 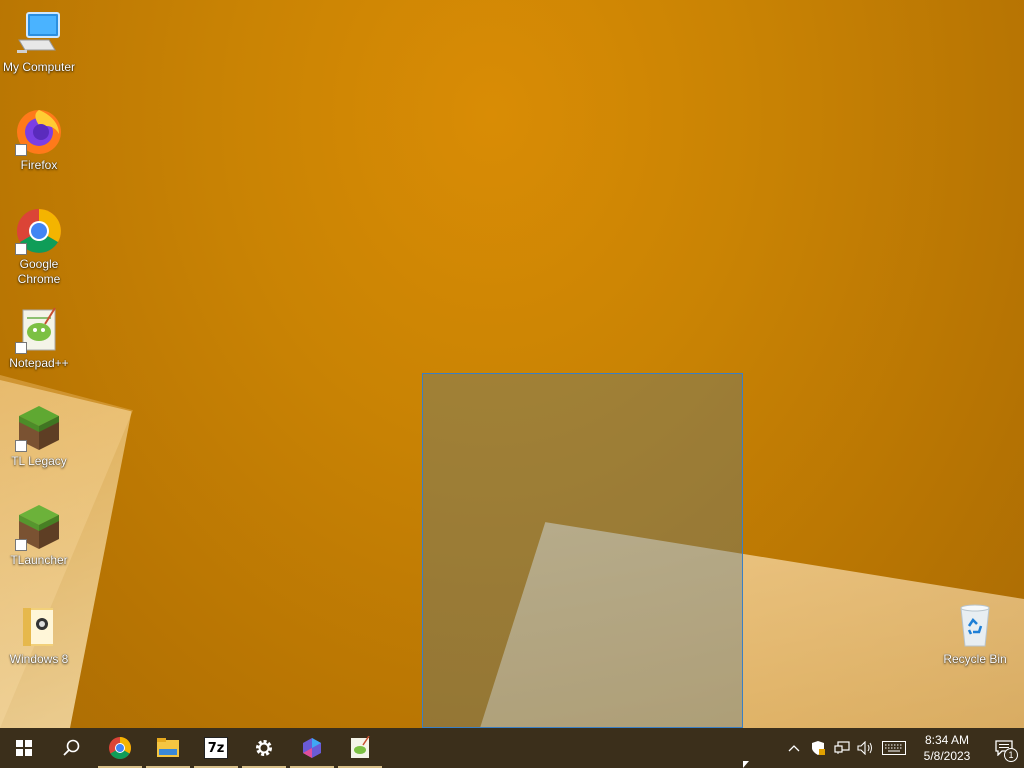 What do you see at coordinates (39, 461) in the screenshot?
I see `desktop-icon-label: TL Legacy` at bounding box center [39, 461].